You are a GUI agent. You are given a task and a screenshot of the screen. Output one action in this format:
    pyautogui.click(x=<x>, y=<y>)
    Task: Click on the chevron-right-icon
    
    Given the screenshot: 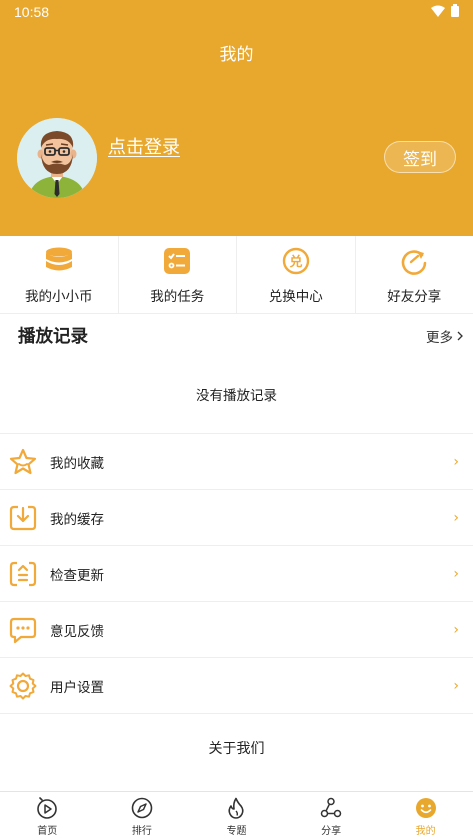 What is the action you would take?
    pyautogui.click(x=460, y=336)
    